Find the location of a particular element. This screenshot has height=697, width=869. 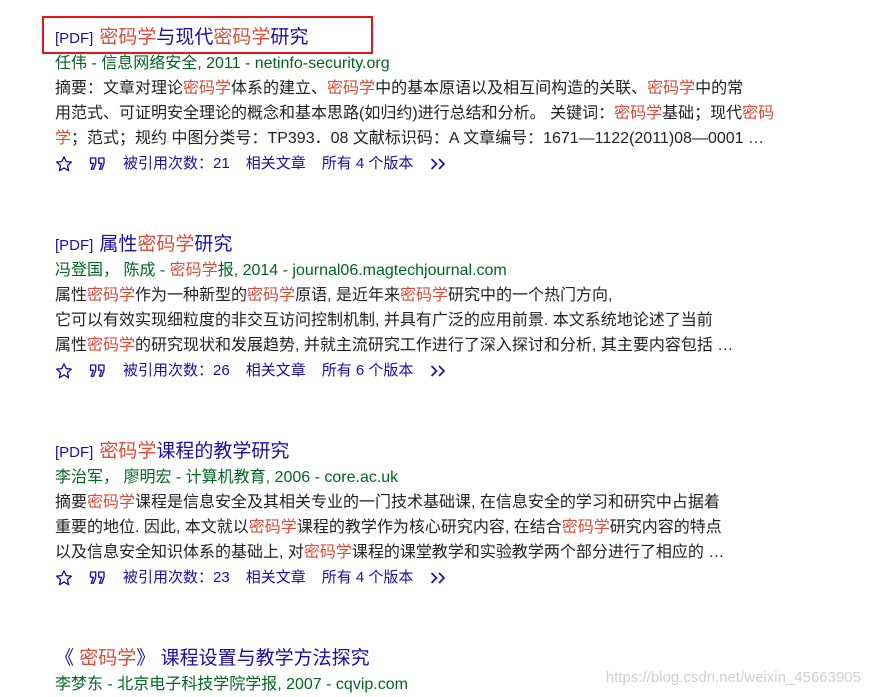

result-title: [PDF] 密码学课程的教学研究 is located at coordinates (455, 452).